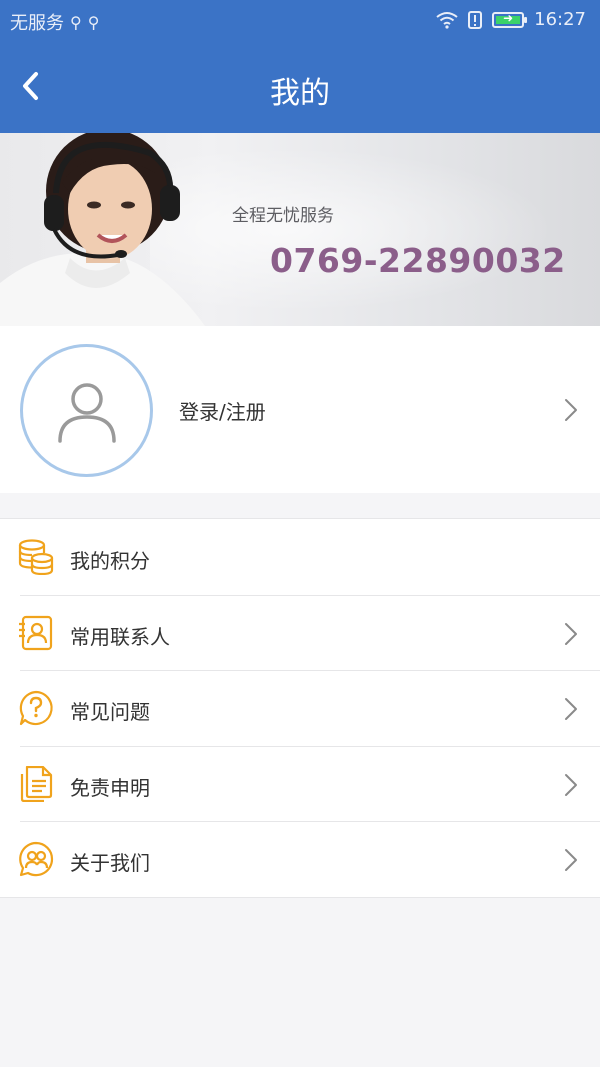 This screenshot has width=600, height=1067. I want to click on navigation-bar: 我的, so click(300, 87).